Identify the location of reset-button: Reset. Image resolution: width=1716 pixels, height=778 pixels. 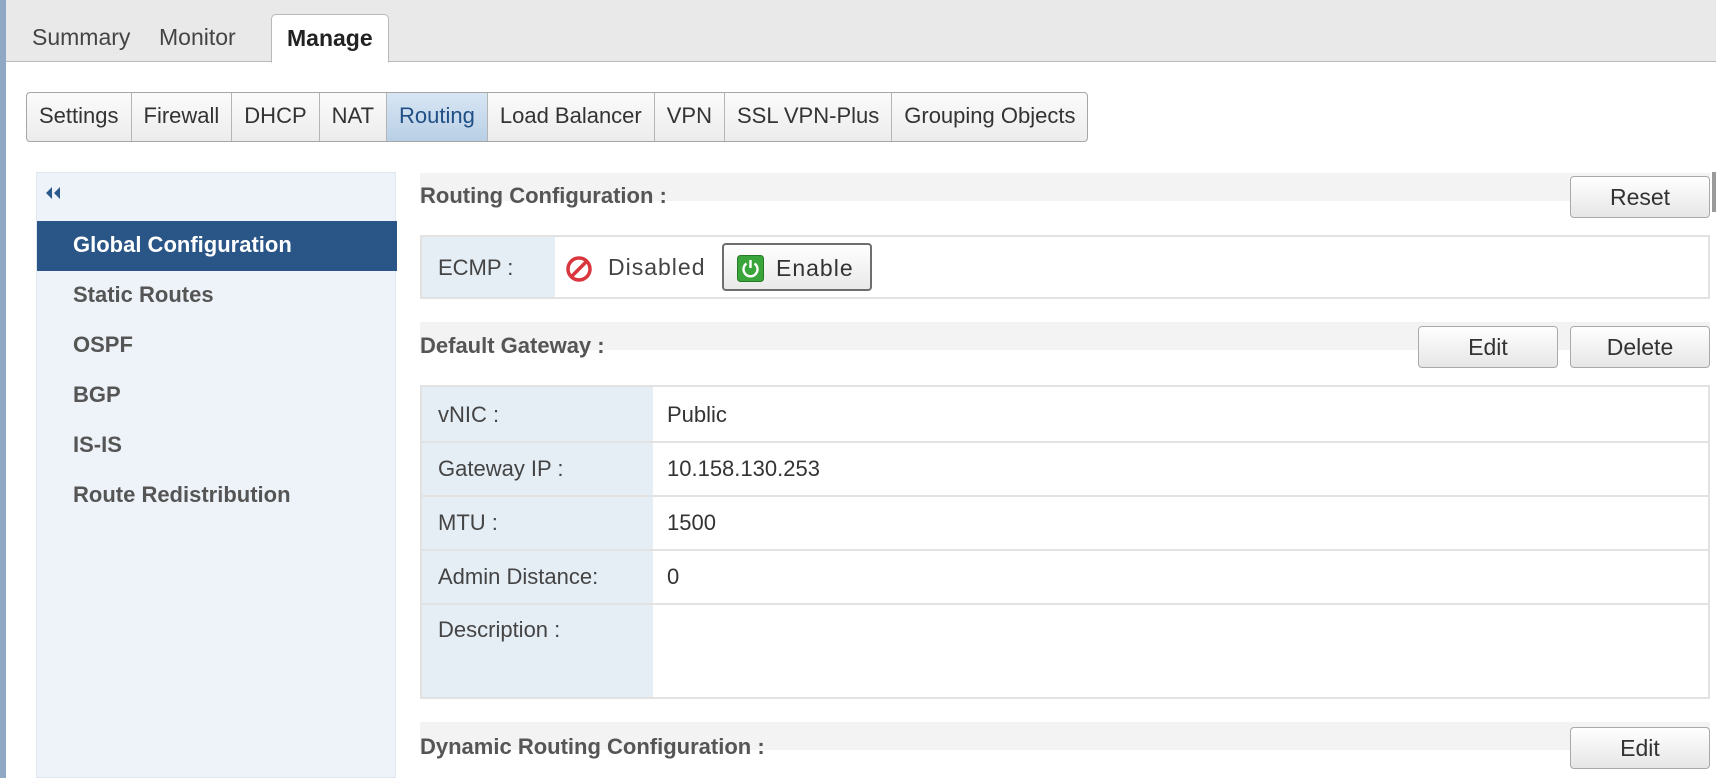
(1640, 197).